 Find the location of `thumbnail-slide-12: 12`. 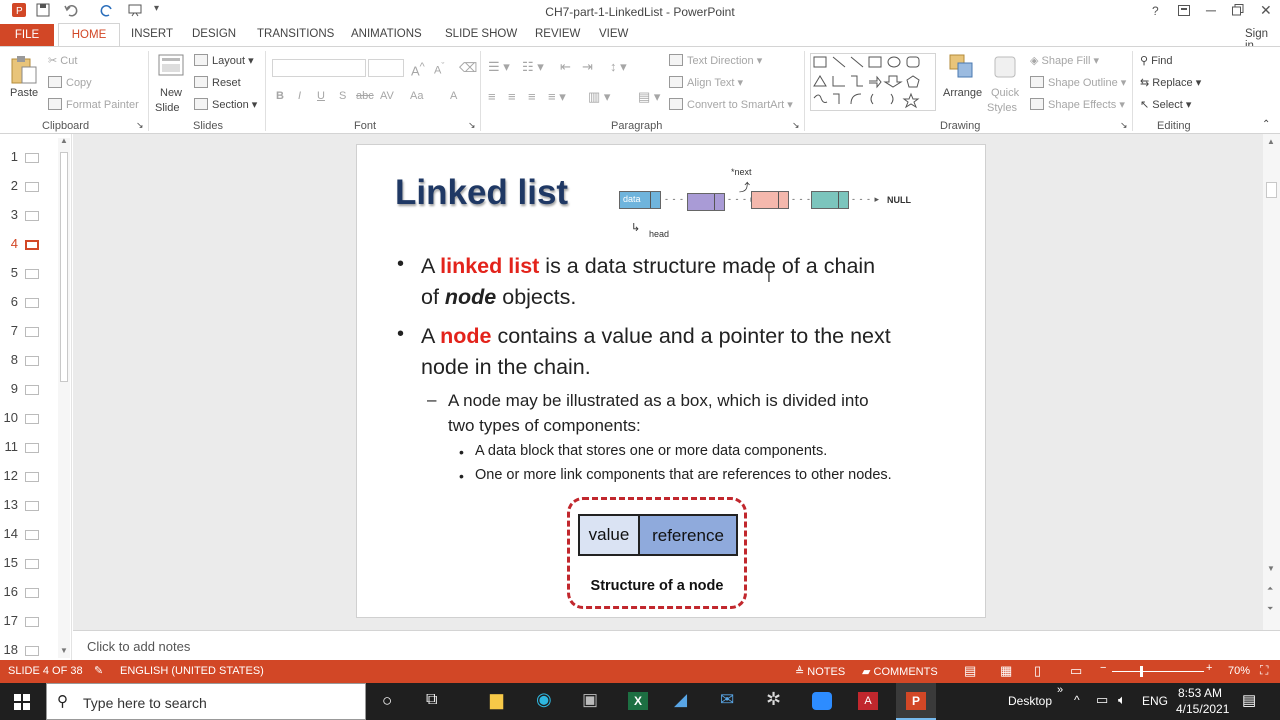

thumbnail-slide-12: 12 is located at coordinates (29, 478).